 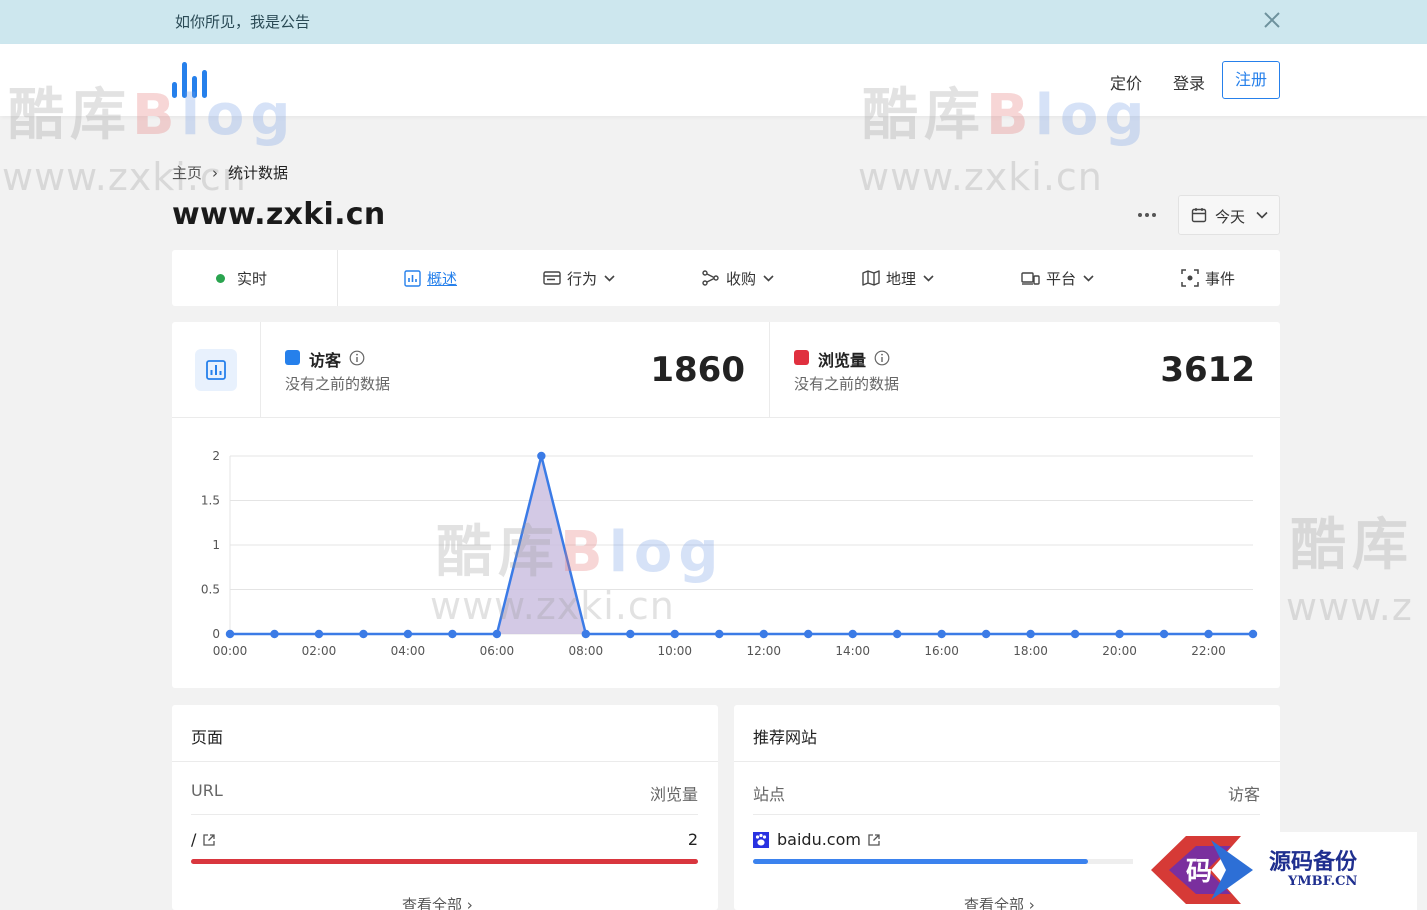 What do you see at coordinates (292, 357) in the screenshot?
I see `visitors-swatch` at bounding box center [292, 357].